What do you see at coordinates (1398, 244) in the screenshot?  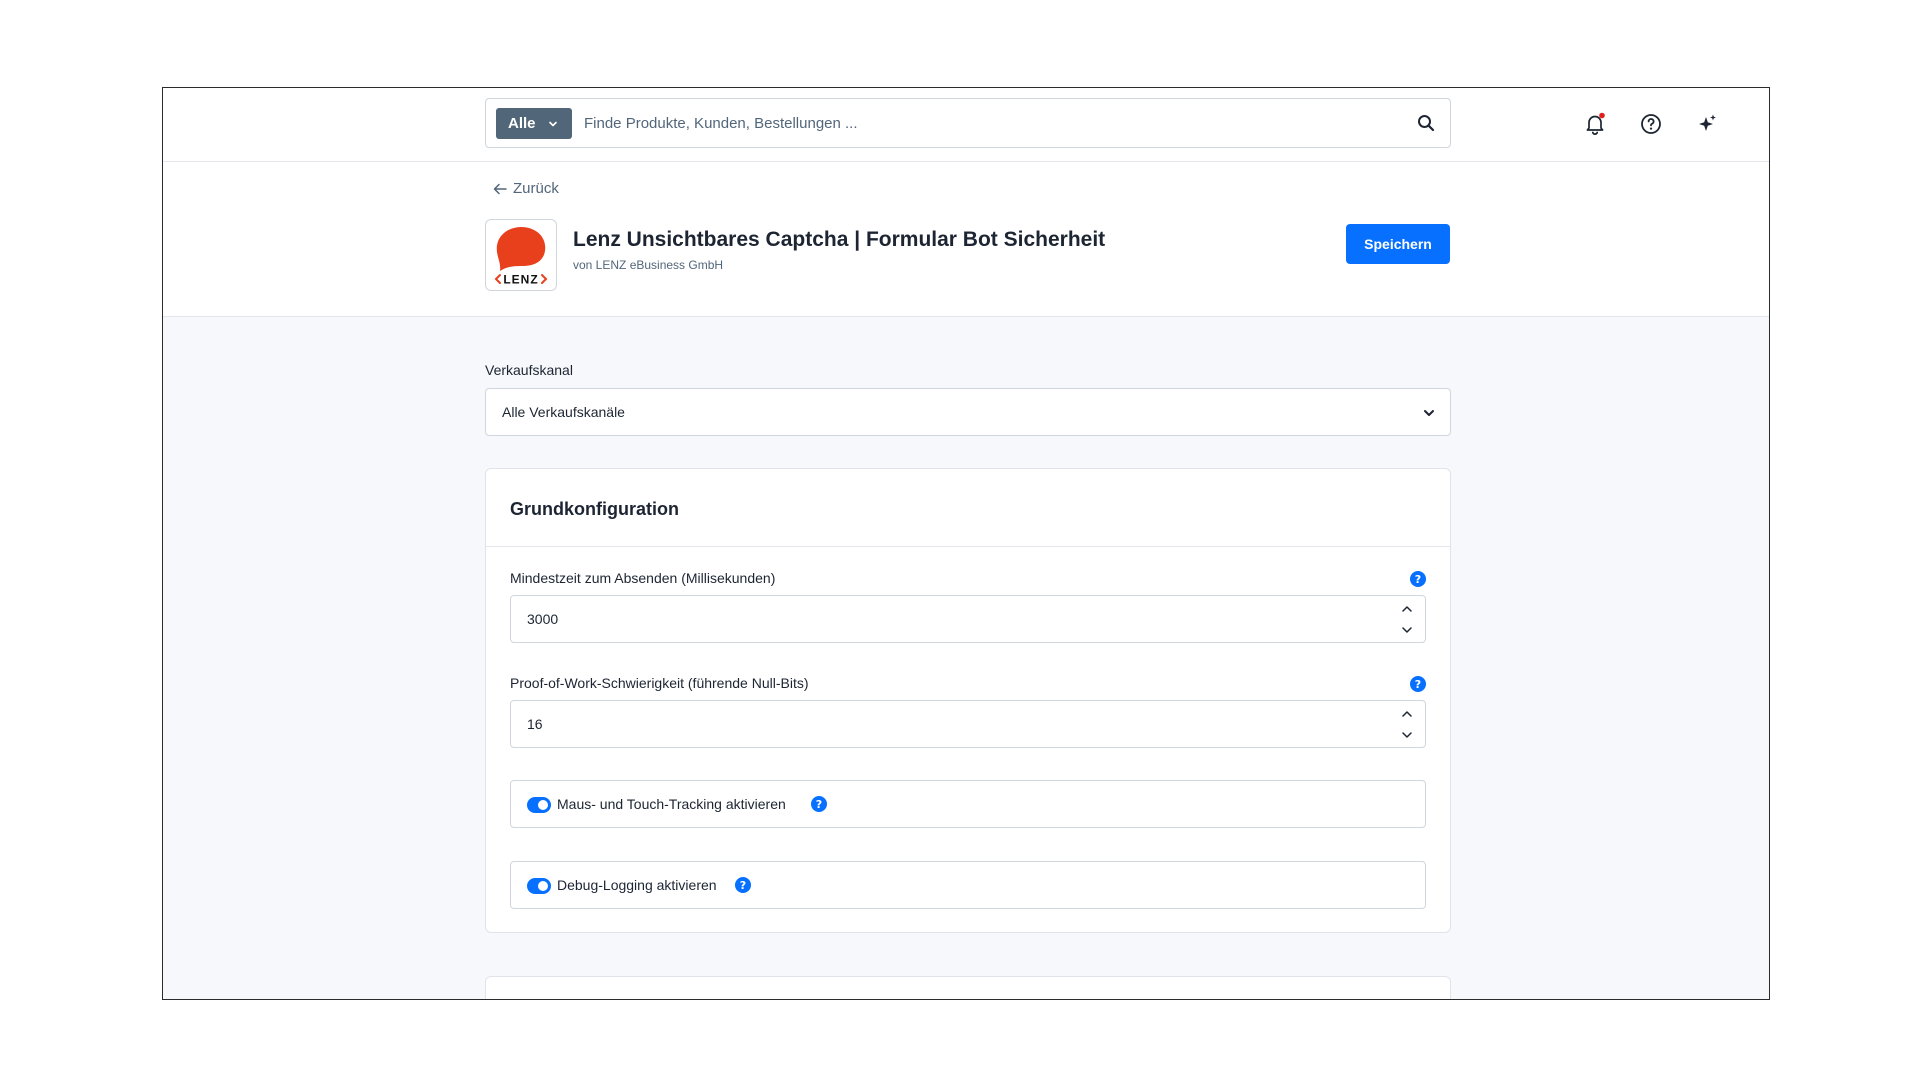 I see `save-button: Speichern` at bounding box center [1398, 244].